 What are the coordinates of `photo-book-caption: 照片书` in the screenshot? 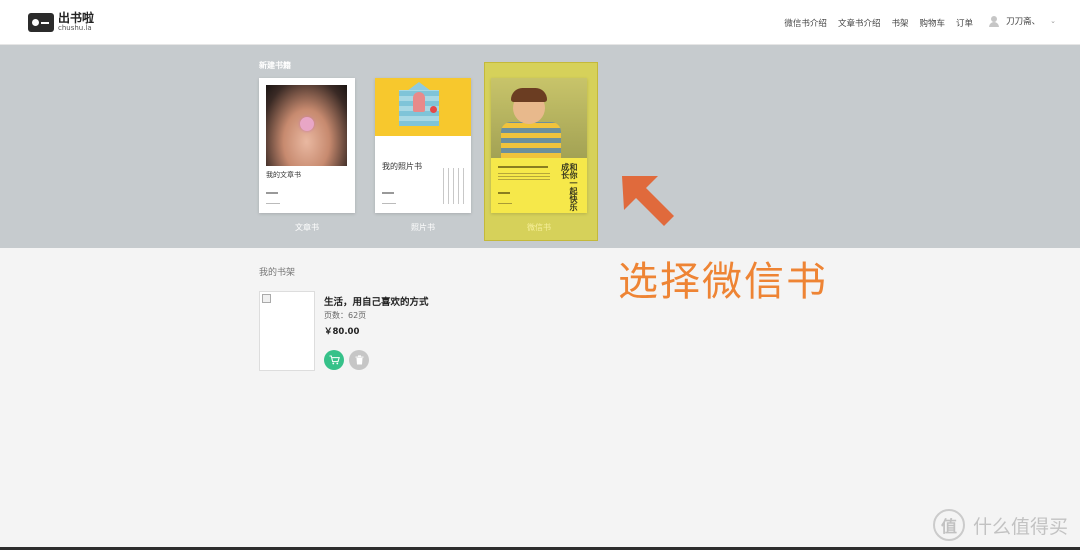 It's located at (423, 227).